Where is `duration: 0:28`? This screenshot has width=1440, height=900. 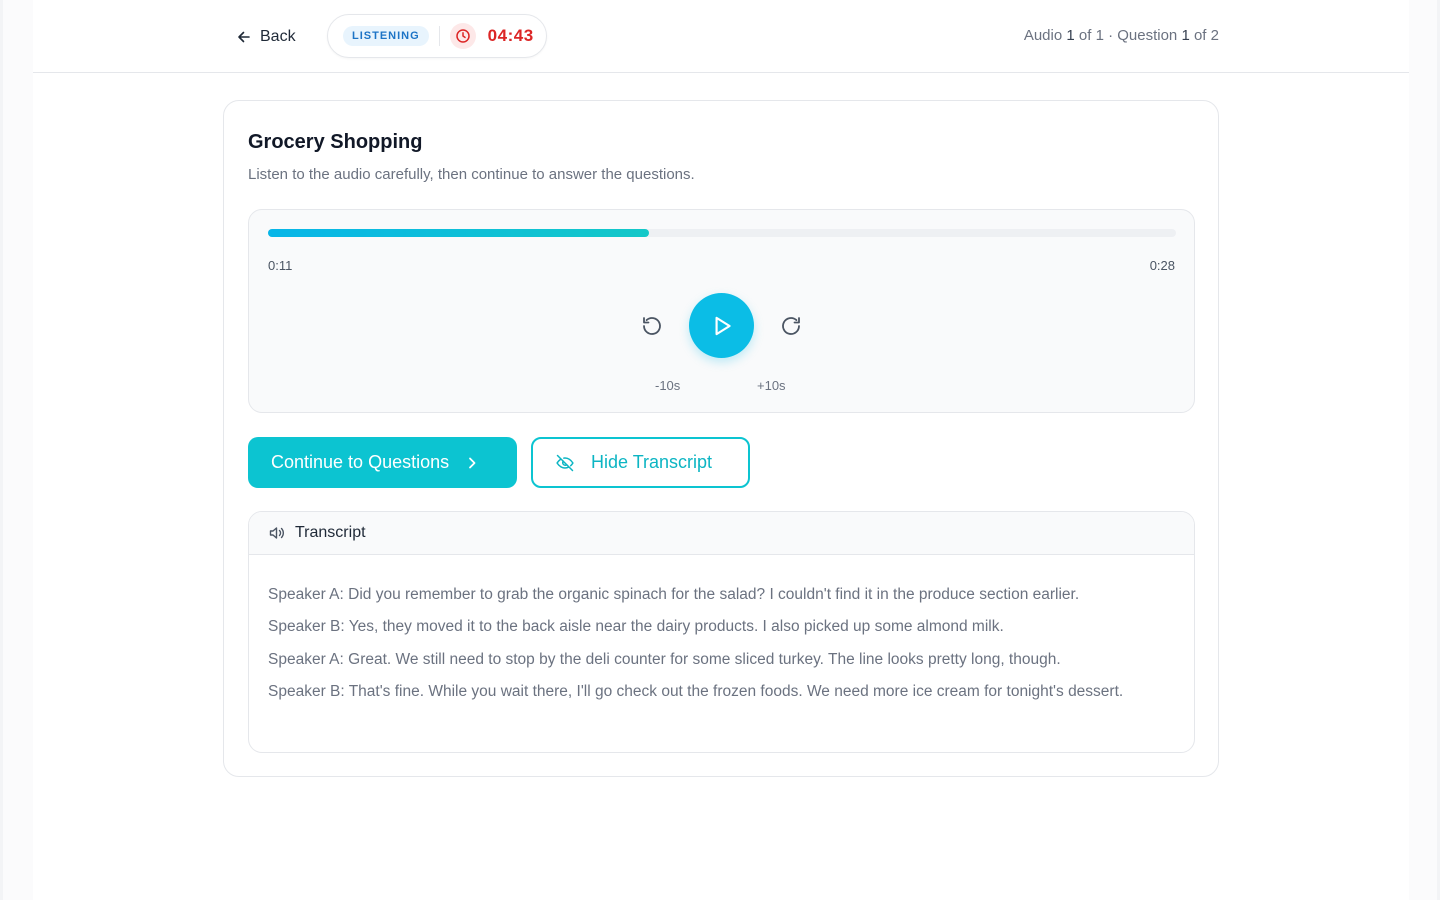
duration: 0:28 is located at coordinates (1162, 265).